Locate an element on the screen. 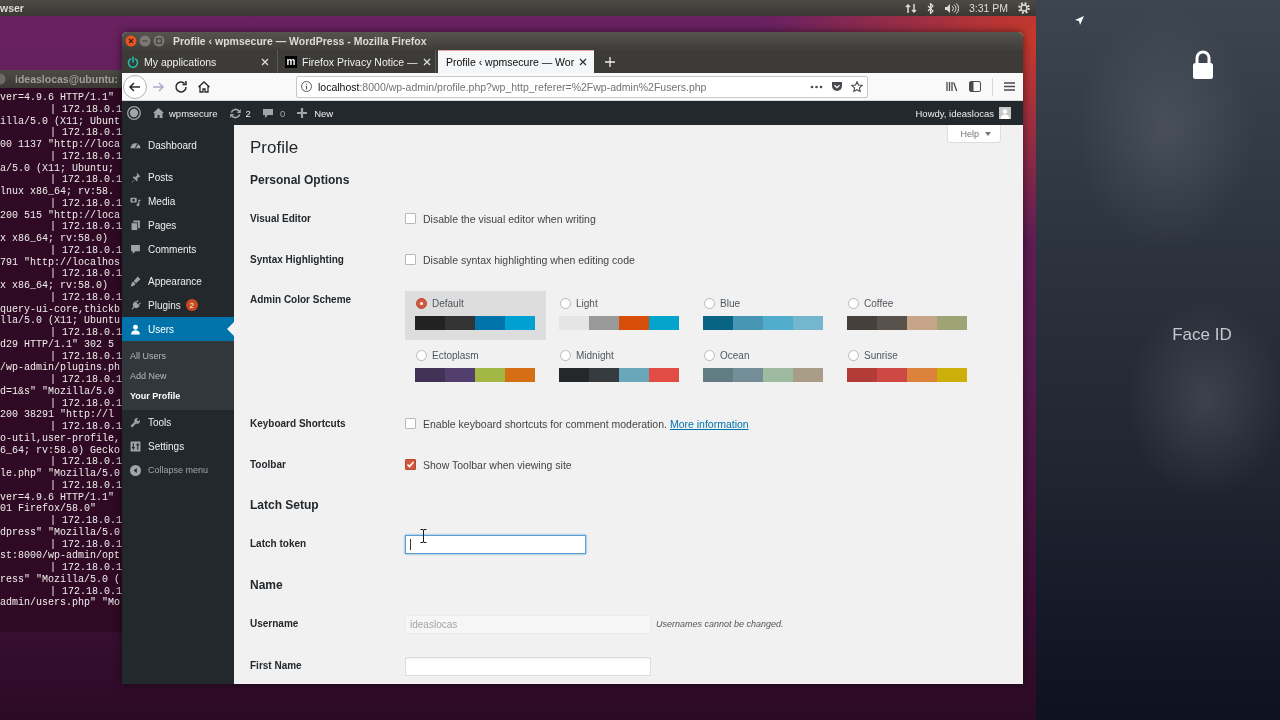 The height and width of the screenshot is (720, 1280). terminal-line: lnux x86_64; rv:58. is located at coordinates (57, 192).